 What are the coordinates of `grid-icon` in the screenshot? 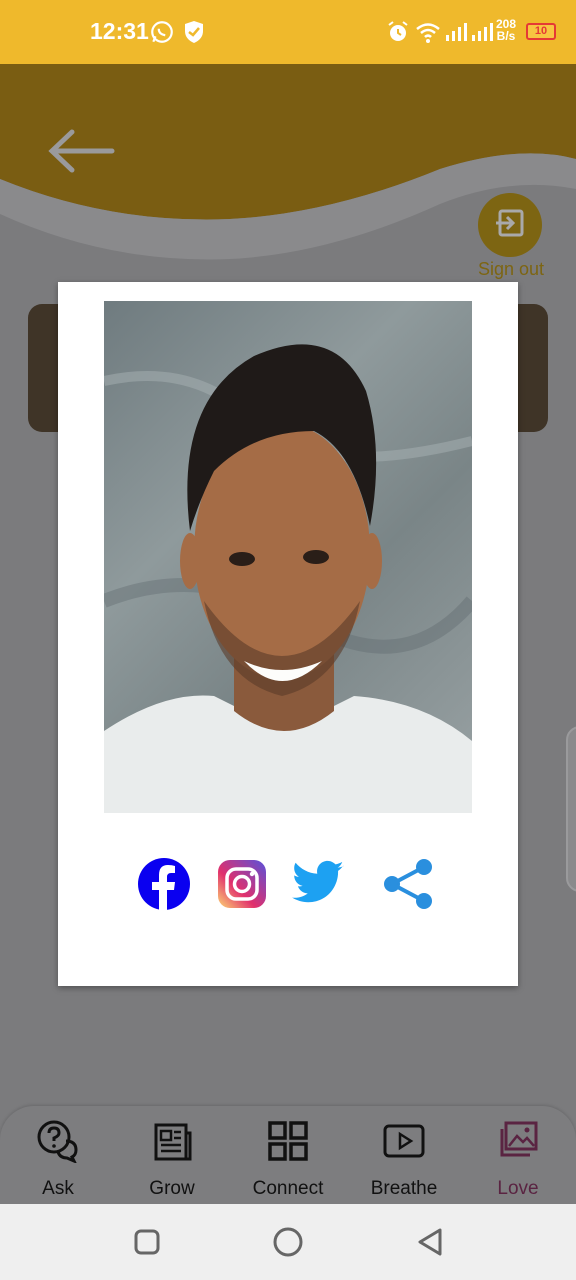 It's located at (288, 1141).